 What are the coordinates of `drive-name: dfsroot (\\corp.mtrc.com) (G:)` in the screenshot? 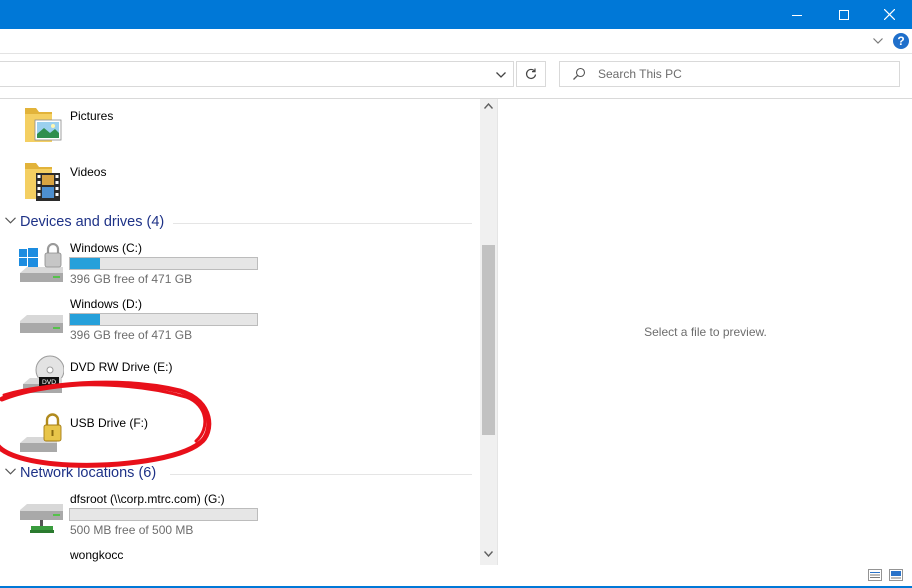 It's located at (147, 499).